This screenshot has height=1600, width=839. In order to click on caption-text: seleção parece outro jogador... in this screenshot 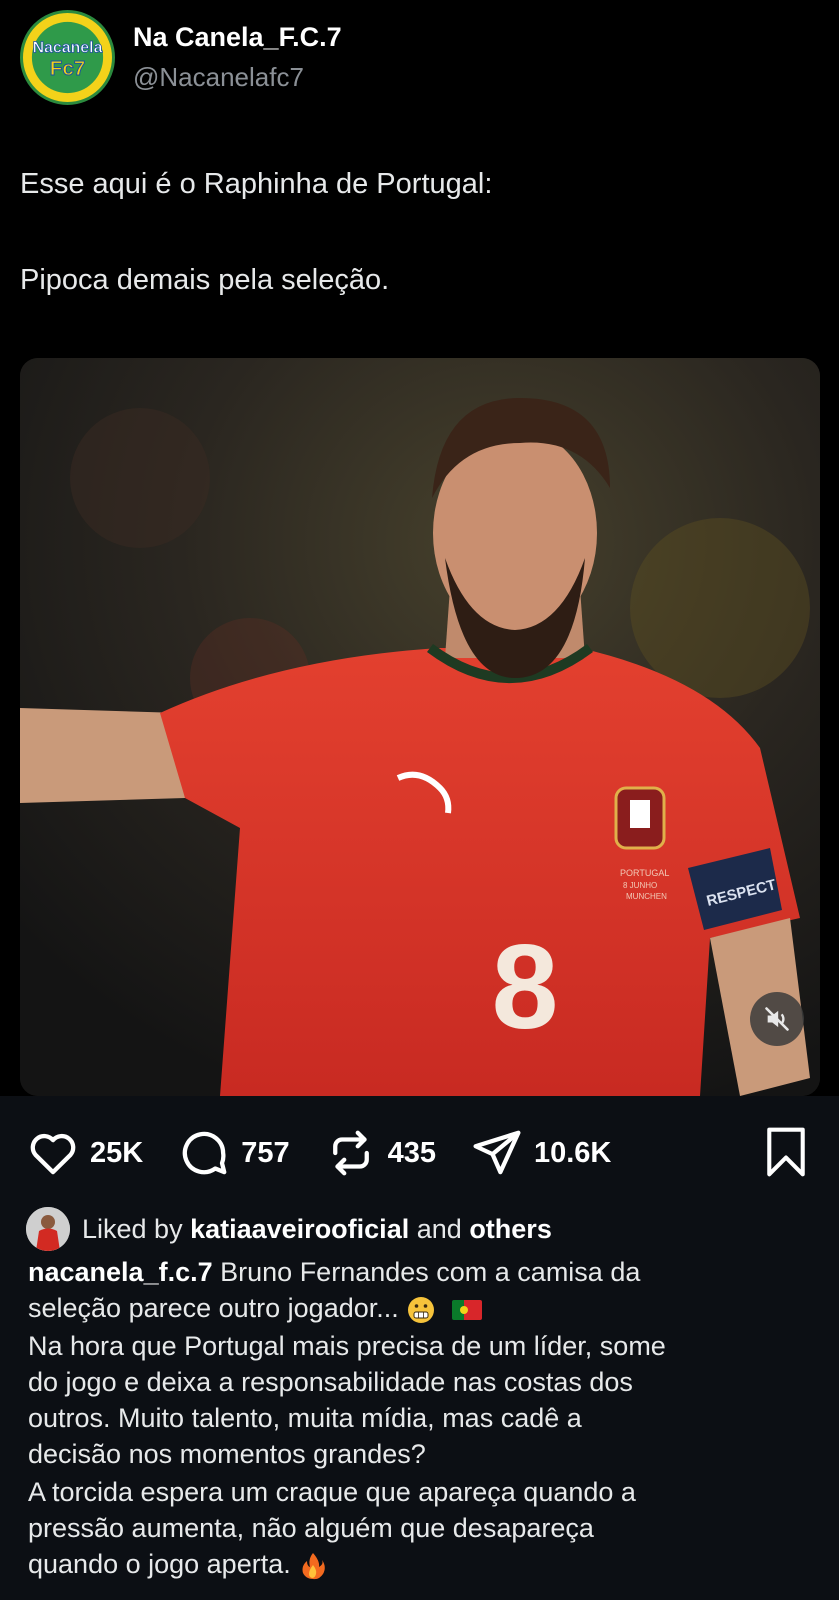, I will do `click(213, 1308)`.